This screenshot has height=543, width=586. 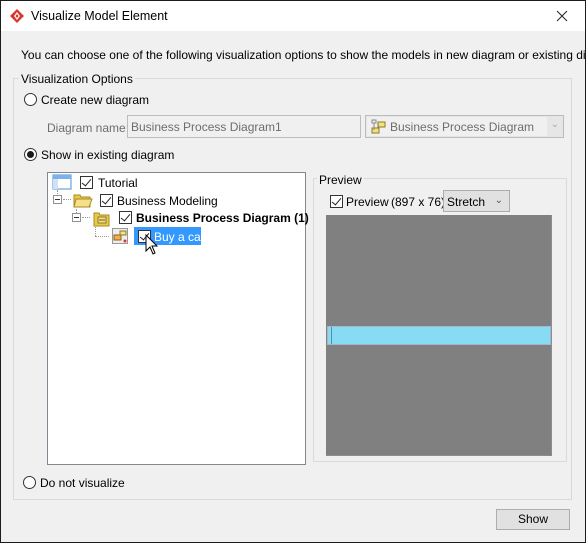 I want to click on project-icon, so click(x=62, y=182).